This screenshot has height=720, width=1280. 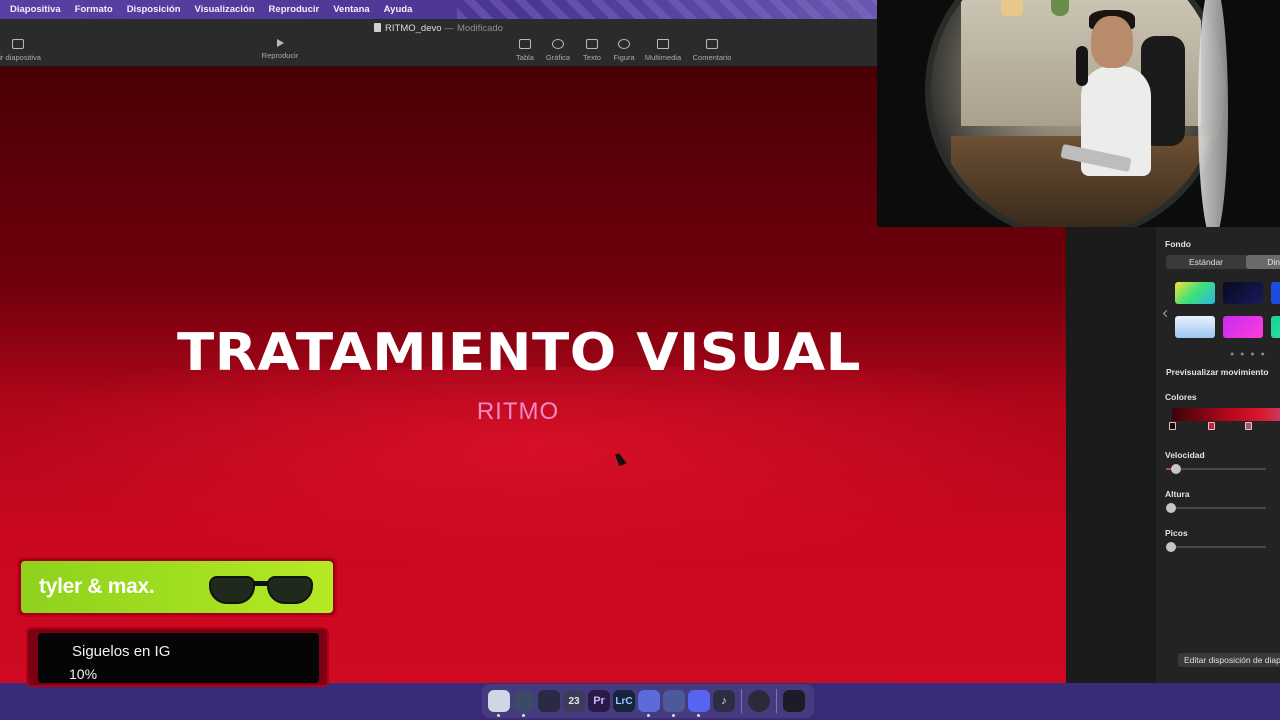 I want to click on add-slide-icon, so click(x=18, y=44).